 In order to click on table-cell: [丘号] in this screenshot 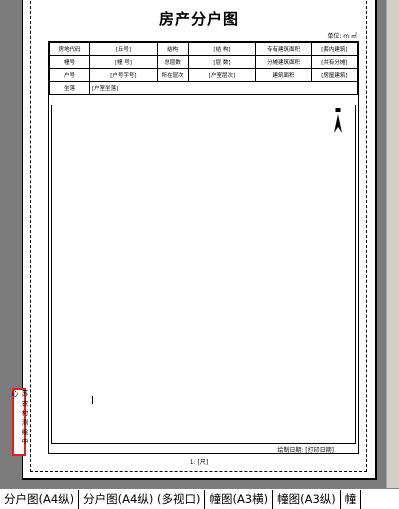, I will do `click(123, 49)`.